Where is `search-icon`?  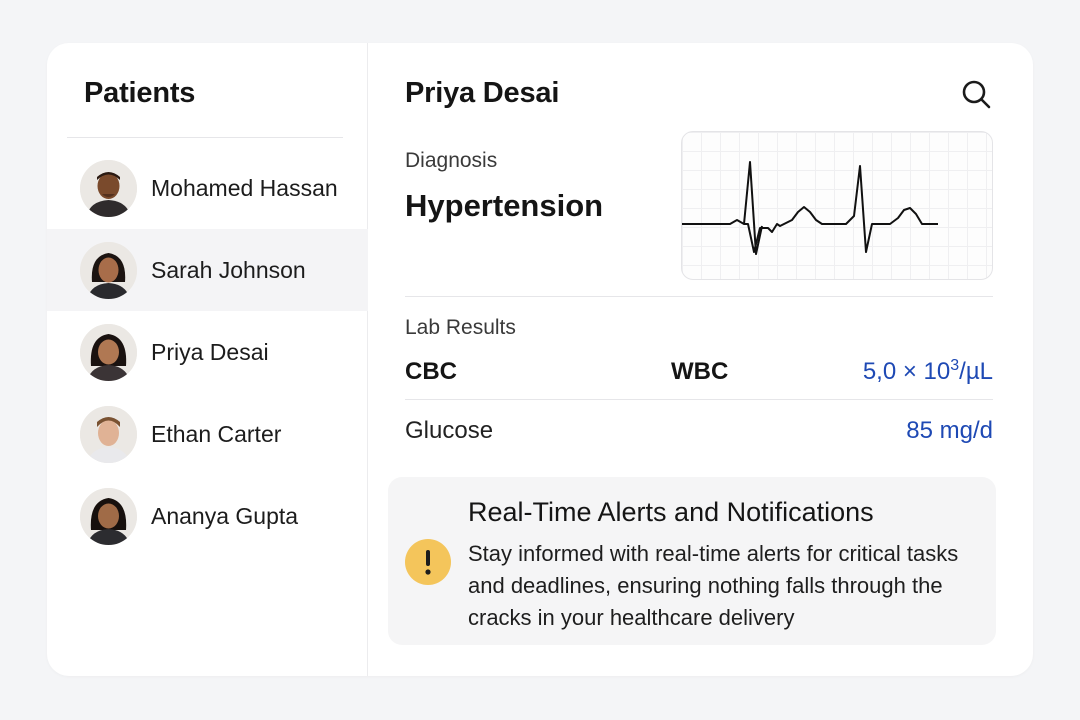
search-icon is located at coordinates (976, 94).